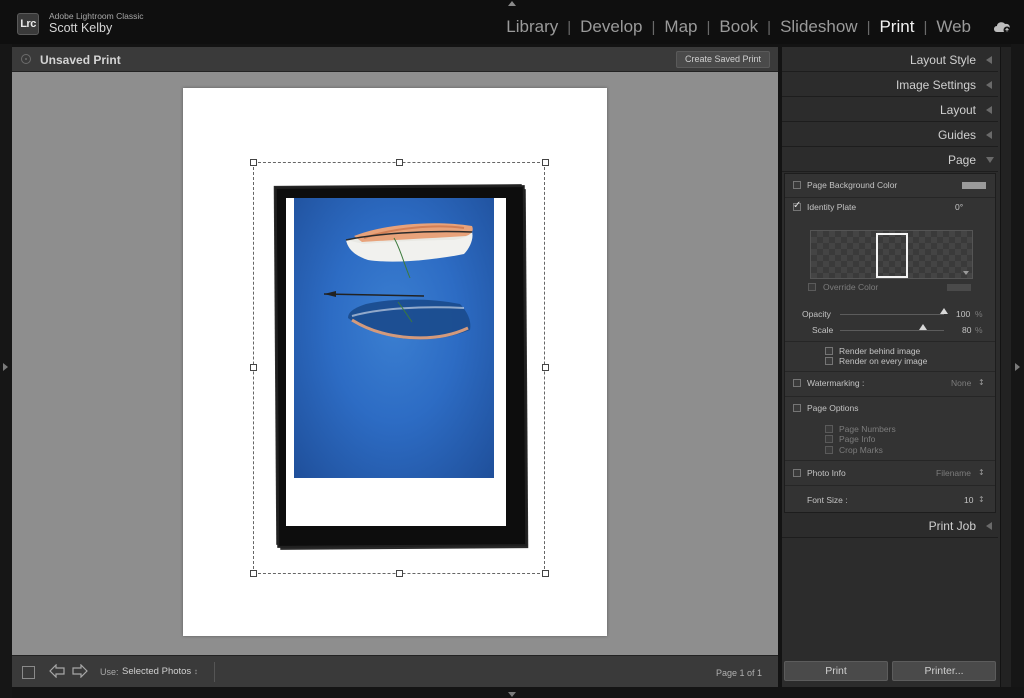 Image resolution: width=1024 pixels, height=698 pixels. What do you see at coordinates (829, 351) in the screenshot?
I see `render-behind-checkbox` at bounding box center [829, 351].